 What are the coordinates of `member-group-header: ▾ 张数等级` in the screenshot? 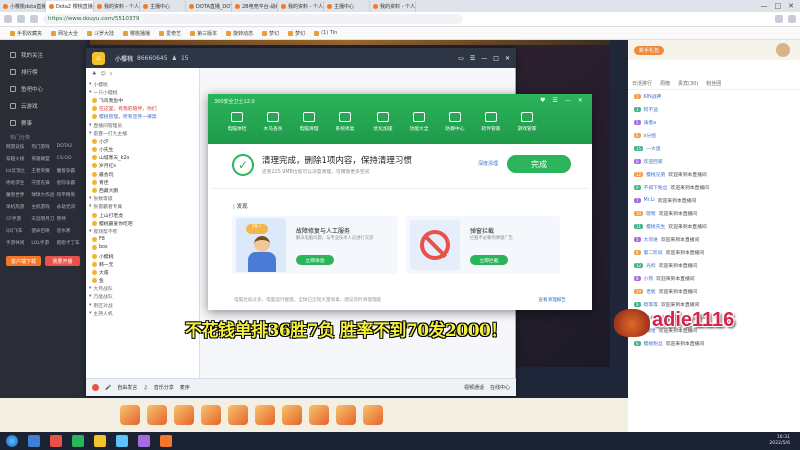 It's located at (142, 199).